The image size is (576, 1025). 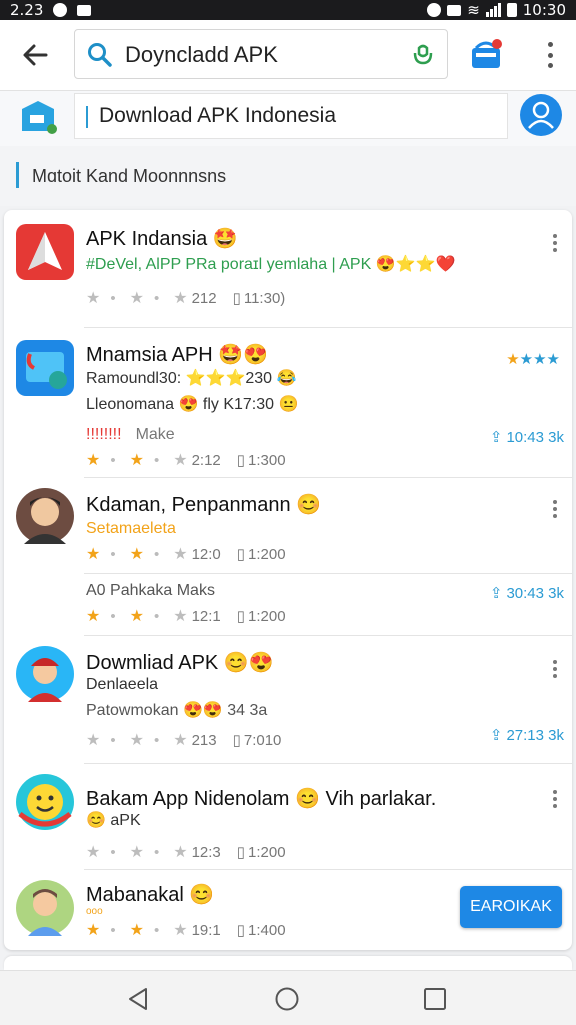 I want to click on app-subtitle: Setamaeleta, so click(x=131, y=528).